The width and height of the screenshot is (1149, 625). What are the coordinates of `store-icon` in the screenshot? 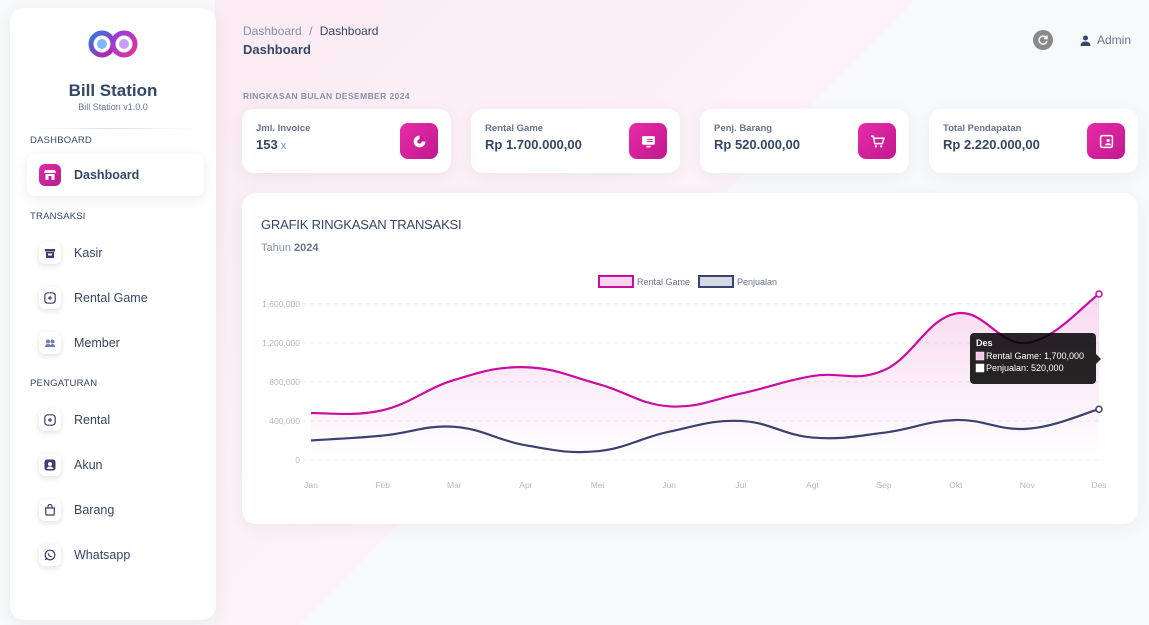 It's located at (50, 175).